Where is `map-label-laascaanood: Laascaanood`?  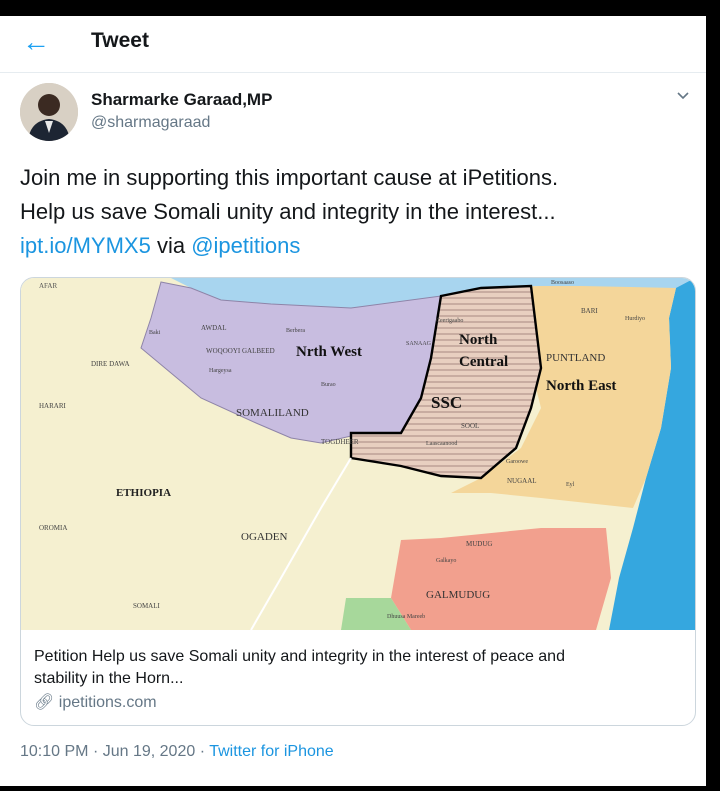 map-label-laascaanood: Laascaanood is located at coordinates (441, 444).